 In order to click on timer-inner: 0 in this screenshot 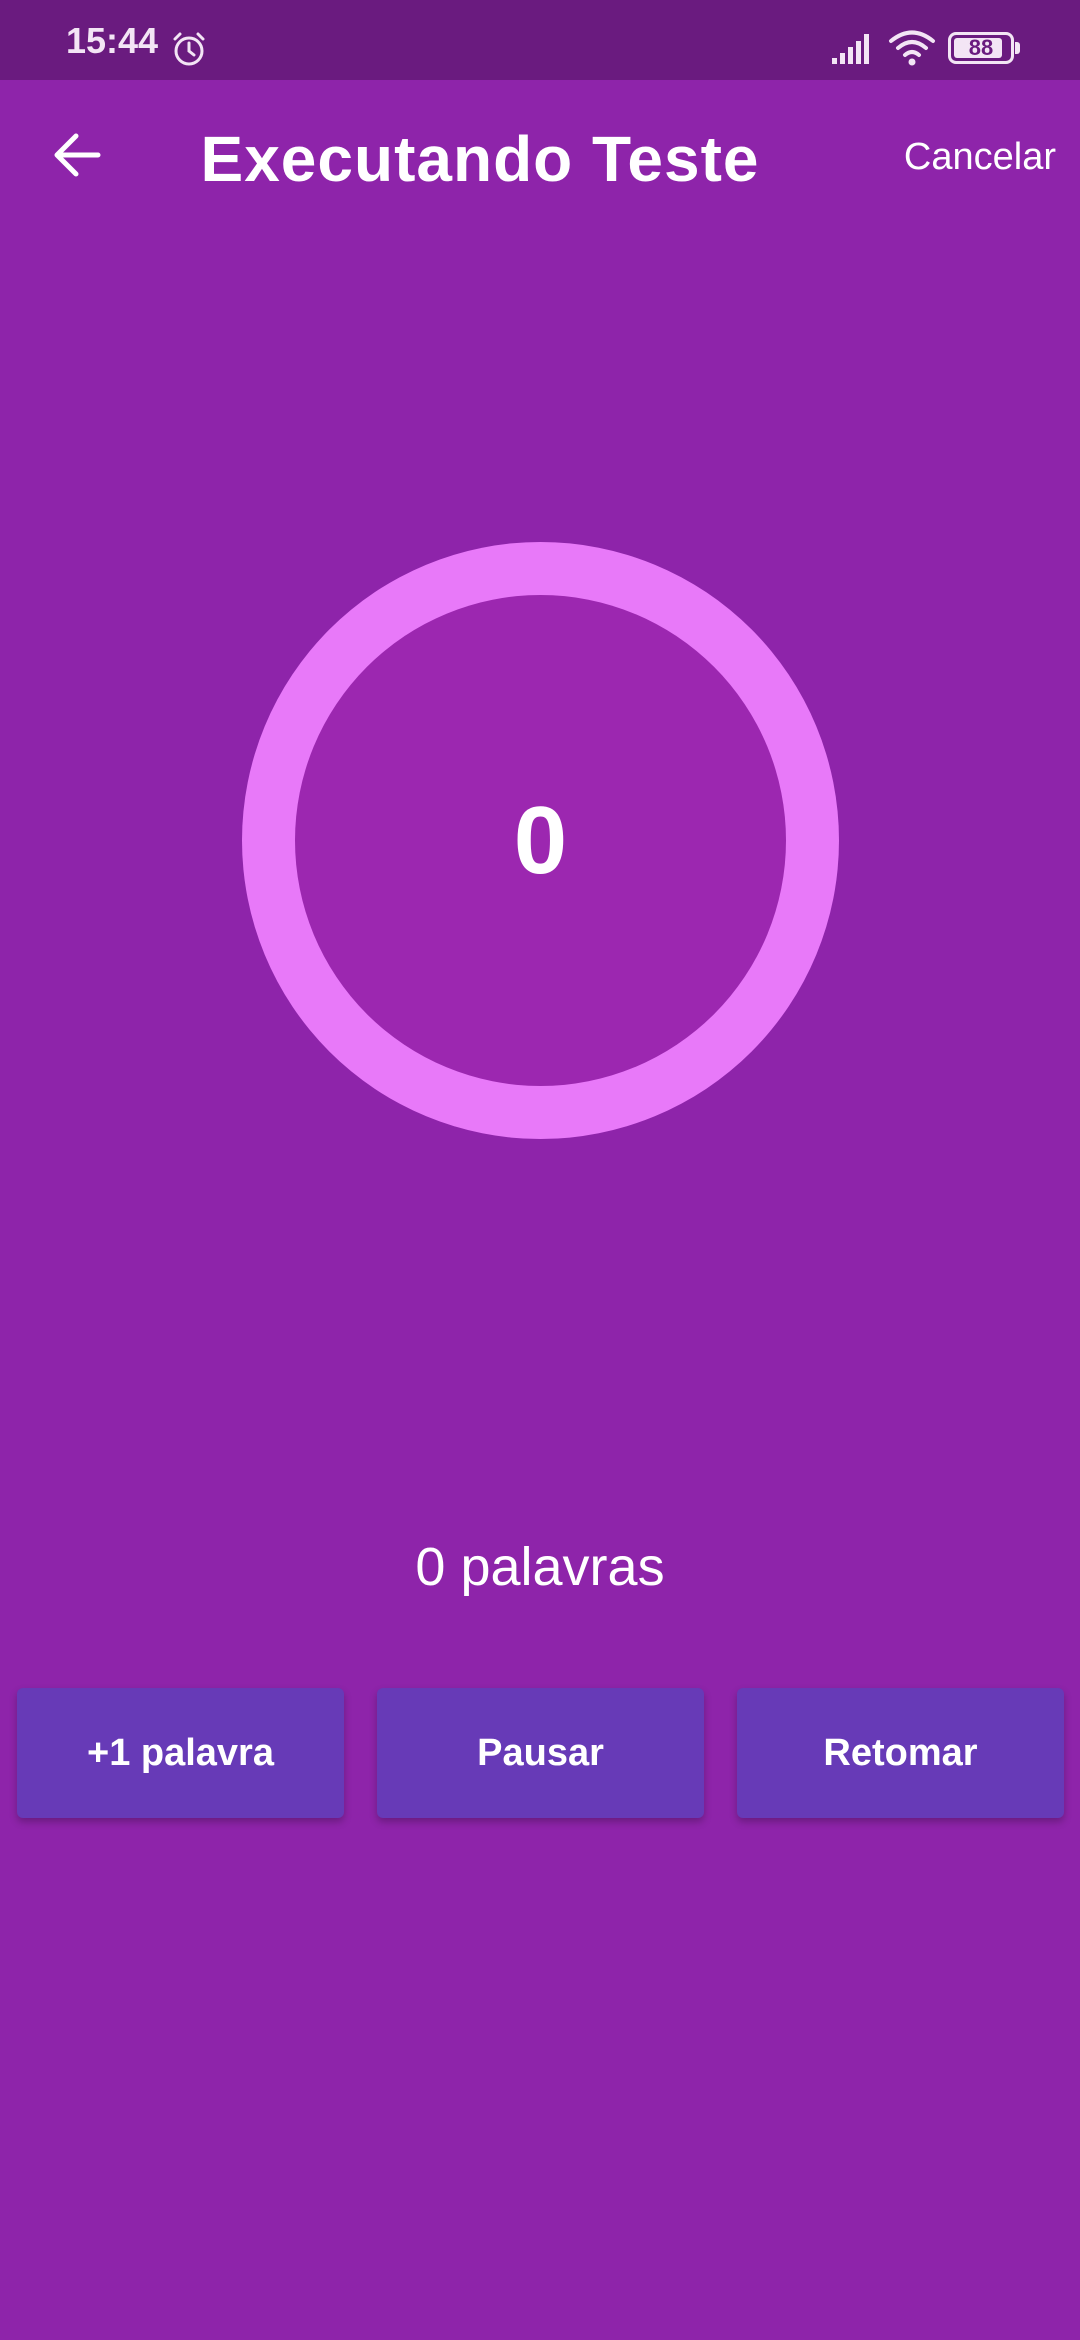, I will do `click(540, 840)`.